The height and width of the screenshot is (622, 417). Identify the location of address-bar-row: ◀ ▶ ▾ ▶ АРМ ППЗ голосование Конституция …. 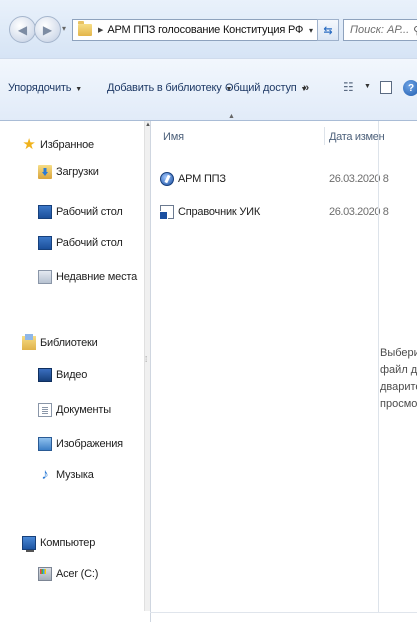
(208, 29).